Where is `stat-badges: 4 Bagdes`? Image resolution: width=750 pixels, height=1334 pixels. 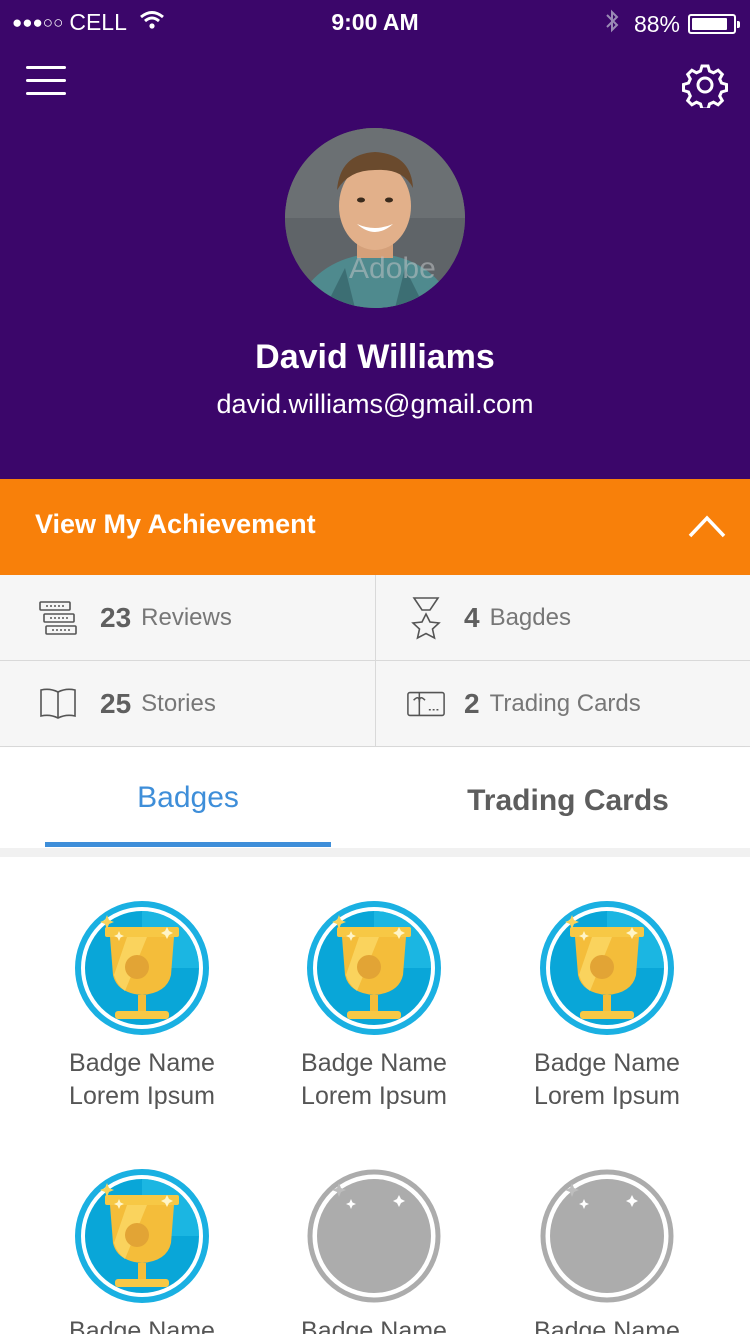
stat-badges: 4 Bagdes is located at coordinates (562, 618).